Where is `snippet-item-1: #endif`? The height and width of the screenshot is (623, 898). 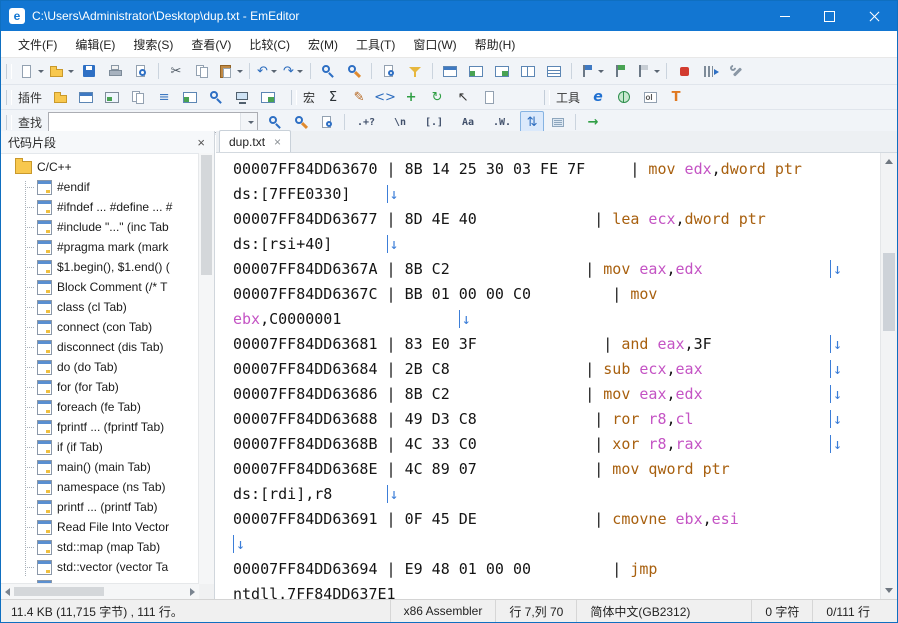 snippet-item-1: #endif is located at coordinates (100, 187).